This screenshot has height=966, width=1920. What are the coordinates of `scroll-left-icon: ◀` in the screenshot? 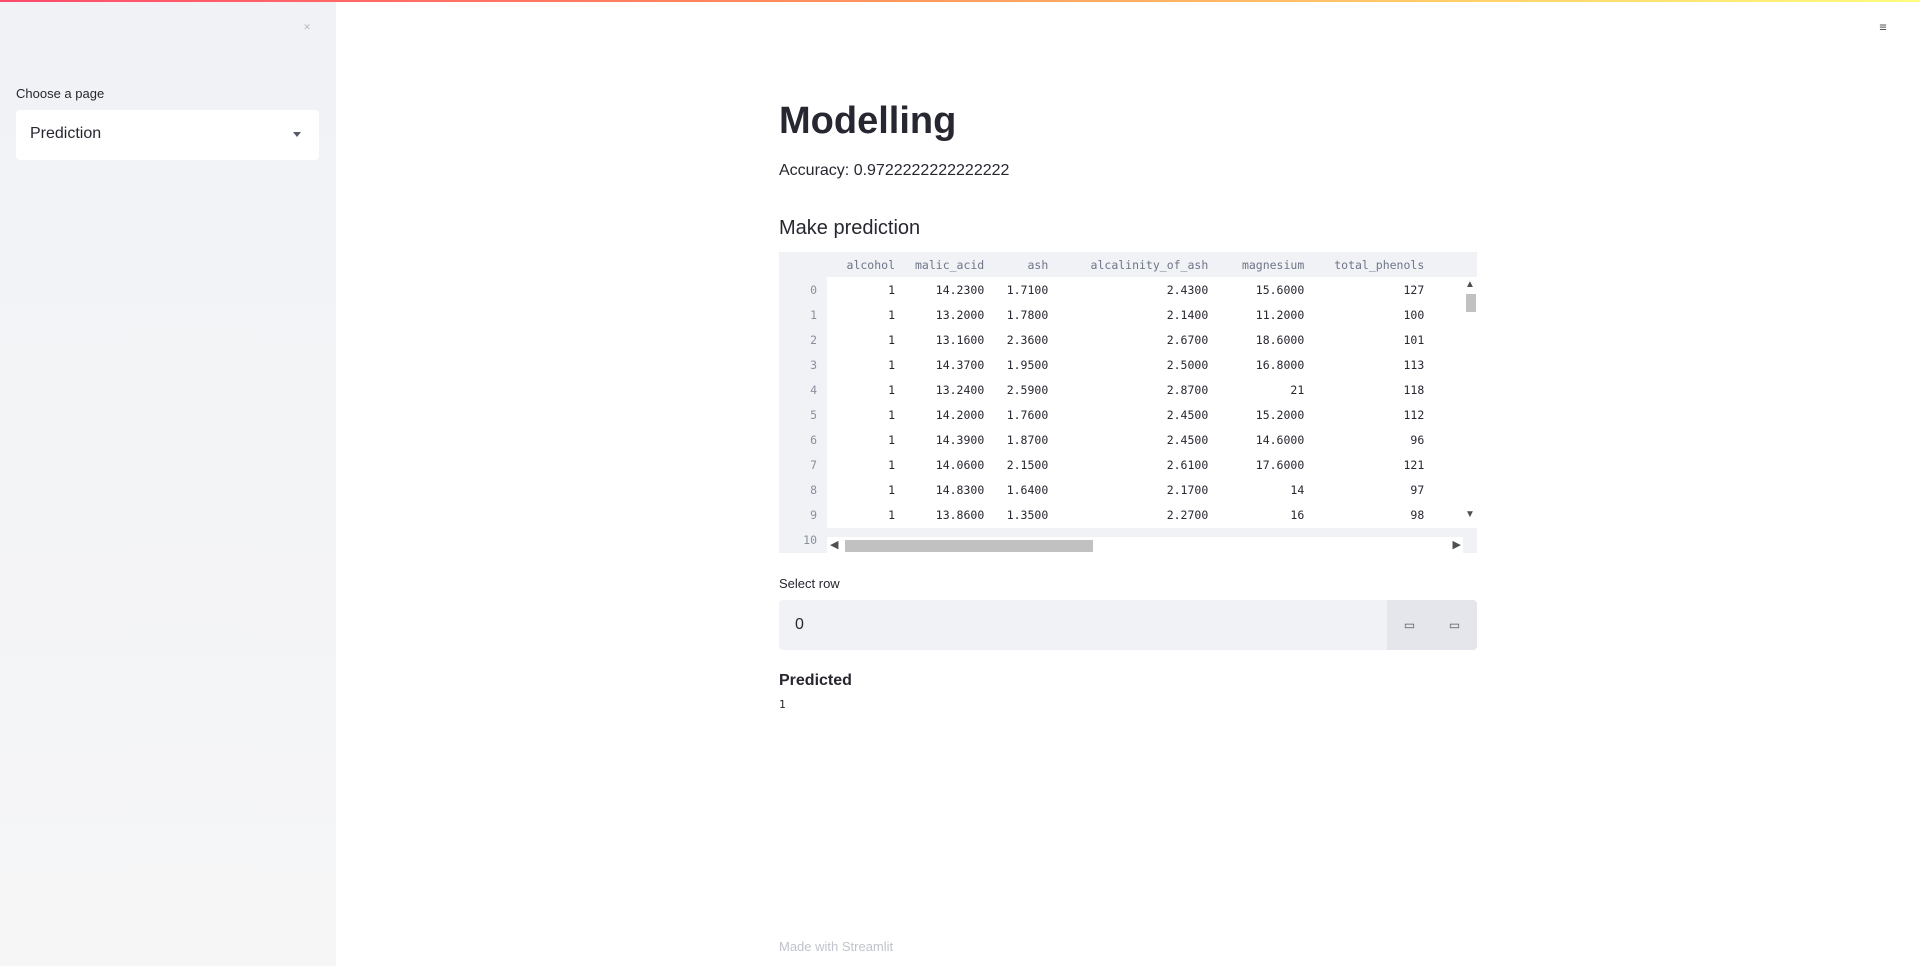 It's located at (834, 544).